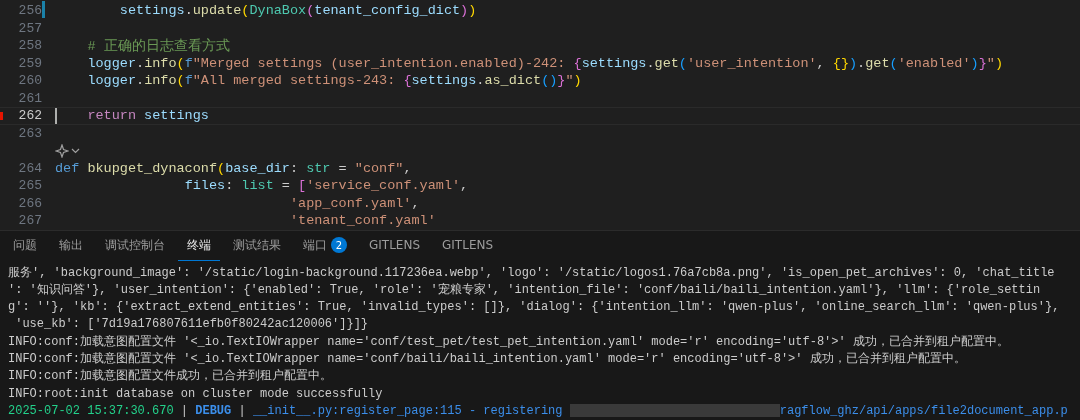 The image size is (1080, 420). Describe the element at coordinates (339, 245) in the screenshot. I see `count-badge: 2` at that location.